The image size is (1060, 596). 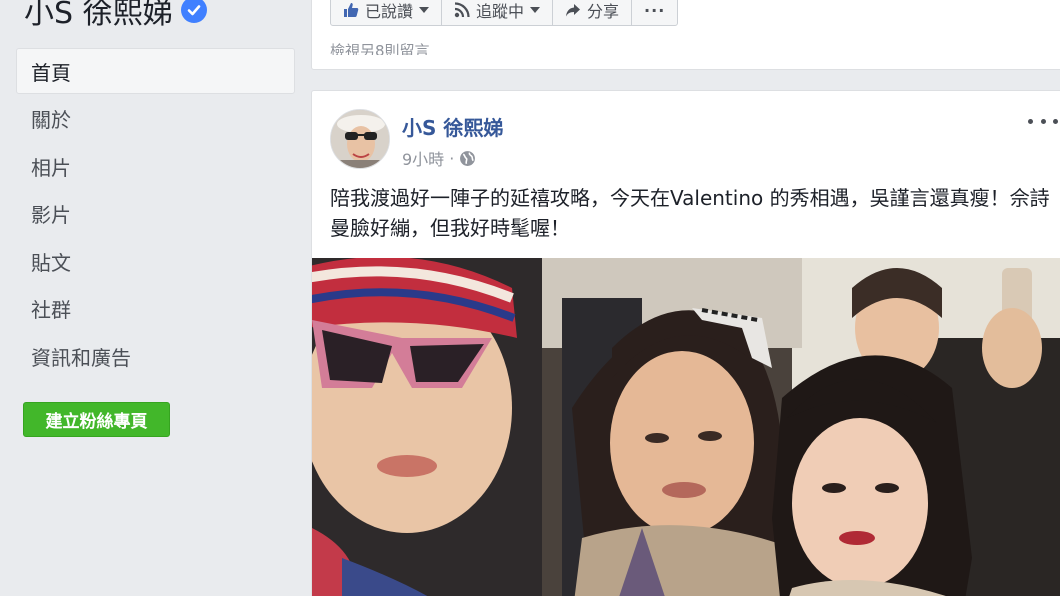 What do you see at coordinates (351, 10) in the screenshot?
I see `thumbs-up-icon` at bounding box center [351, 10].